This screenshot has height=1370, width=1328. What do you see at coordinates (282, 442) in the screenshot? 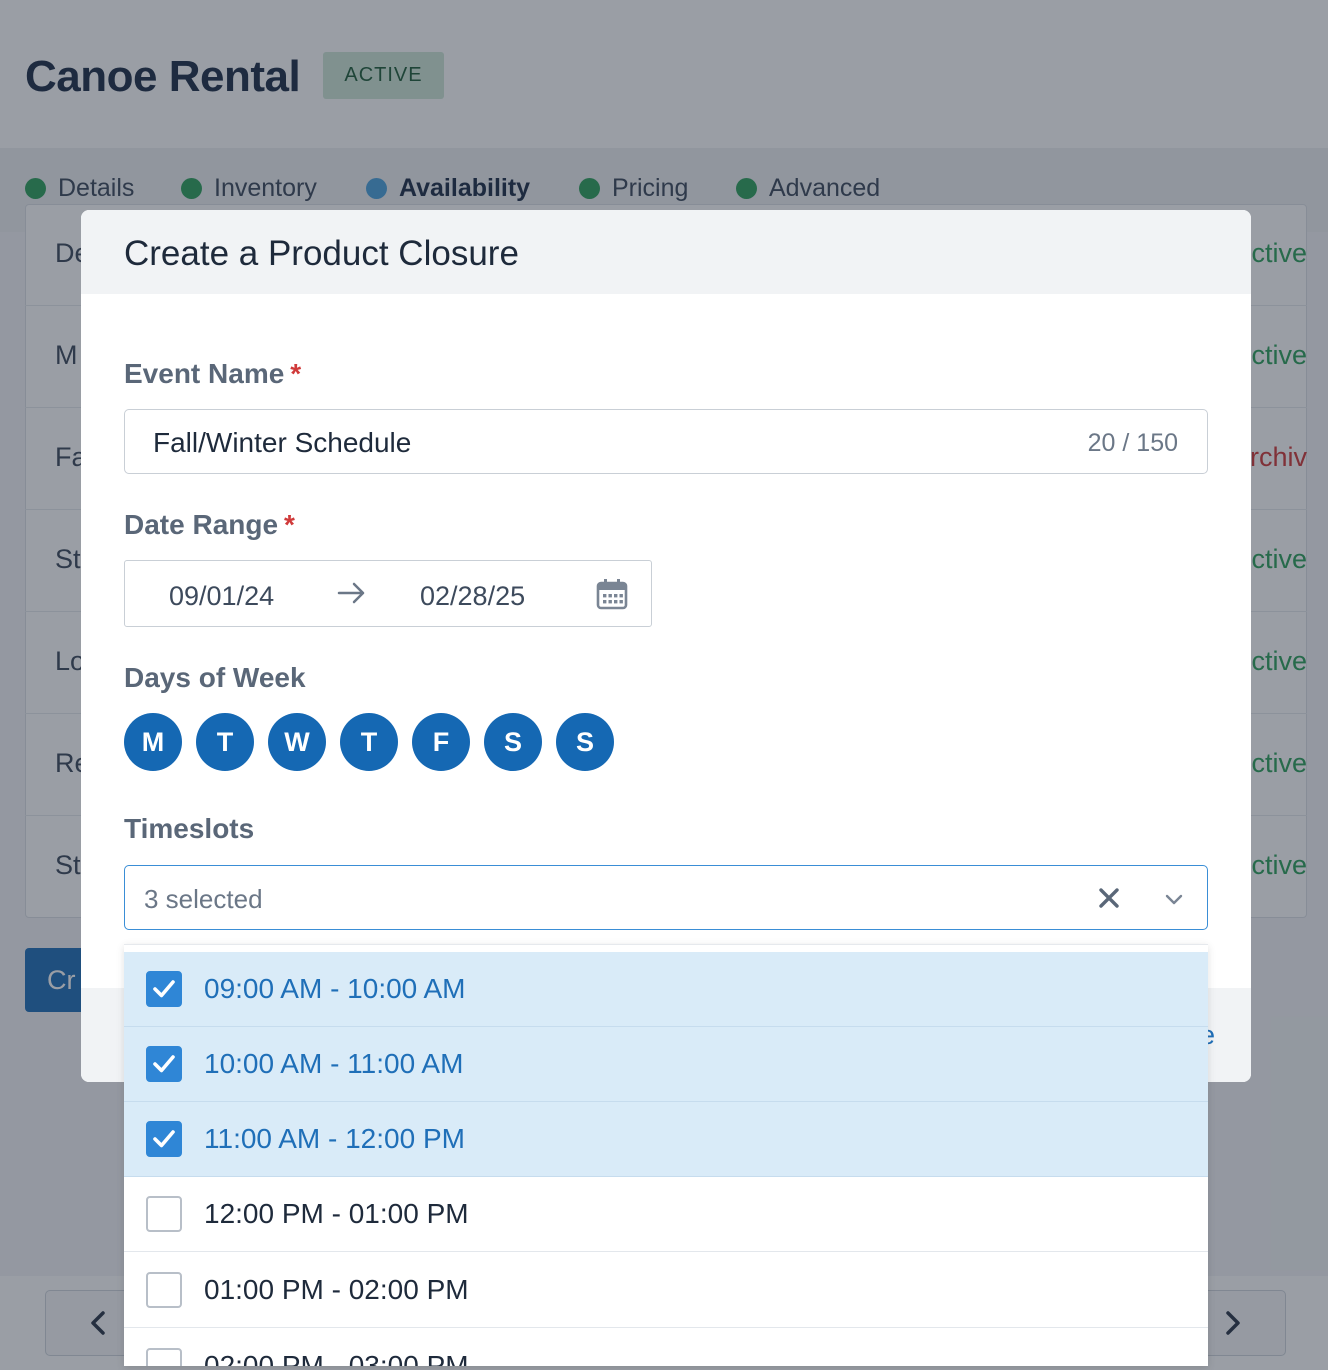
I see `event-name-value: Fall/Winter Schedule` at bounding box center [282, 442].